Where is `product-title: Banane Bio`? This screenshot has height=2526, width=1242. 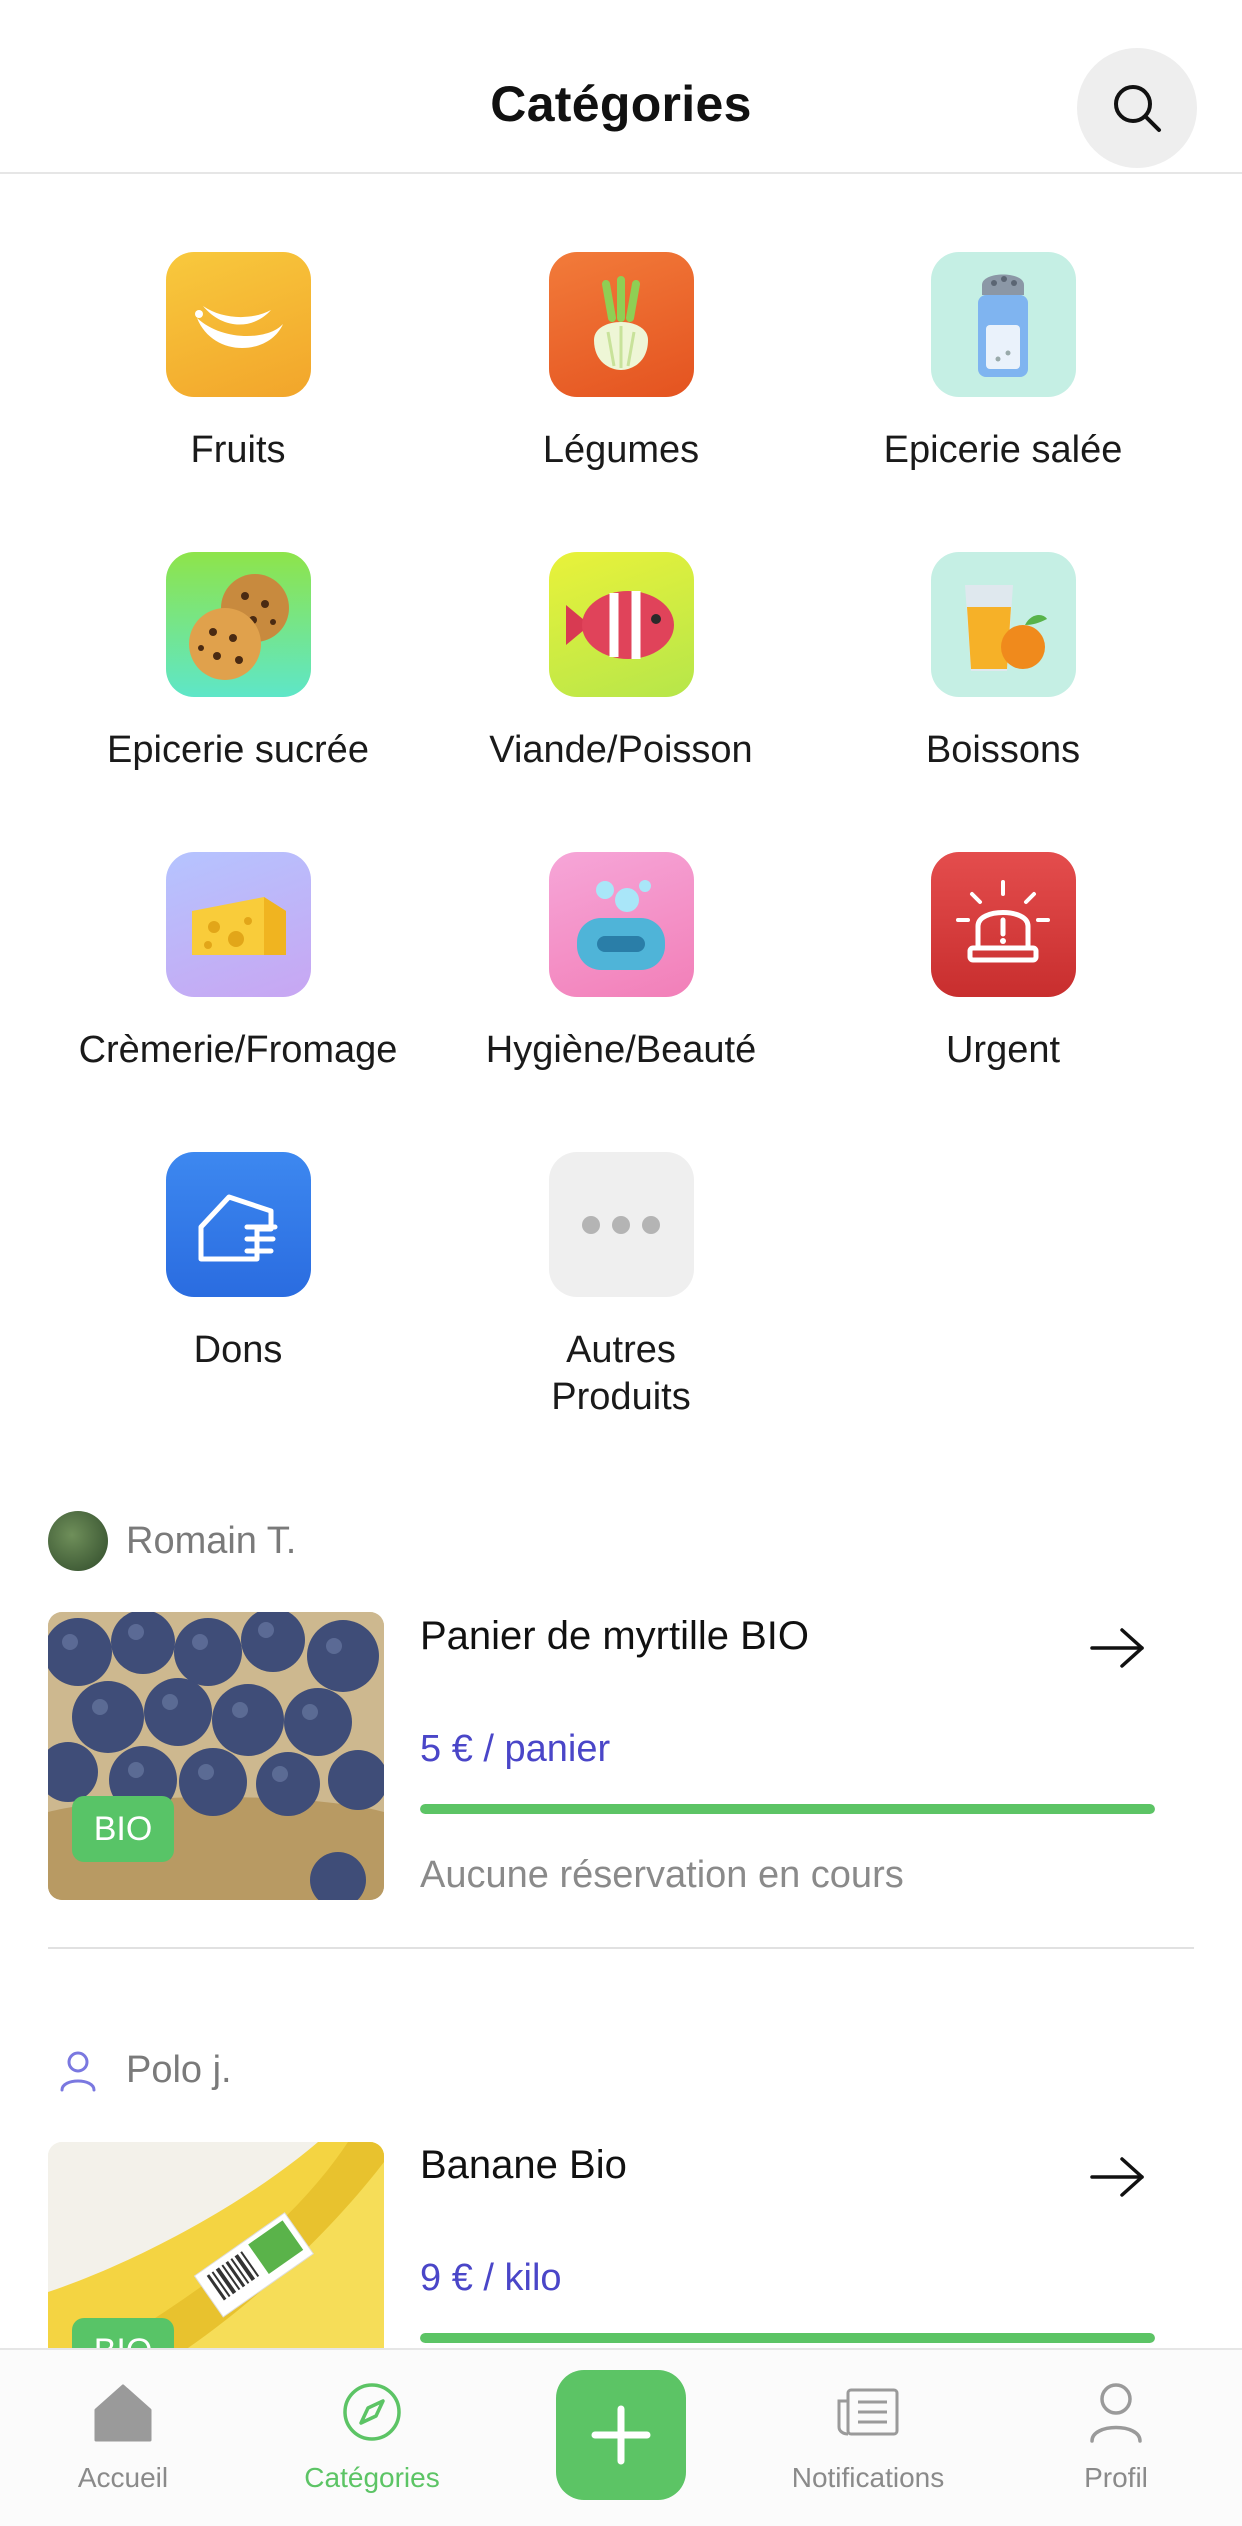 product-title: Banane Bio is located at coordinates (523, 2165).